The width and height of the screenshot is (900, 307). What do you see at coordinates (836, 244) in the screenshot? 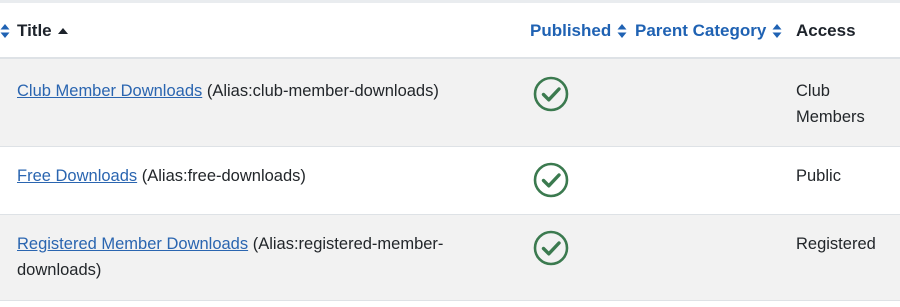
I see `access-cell: Registered` at bounding box center [836, 244].